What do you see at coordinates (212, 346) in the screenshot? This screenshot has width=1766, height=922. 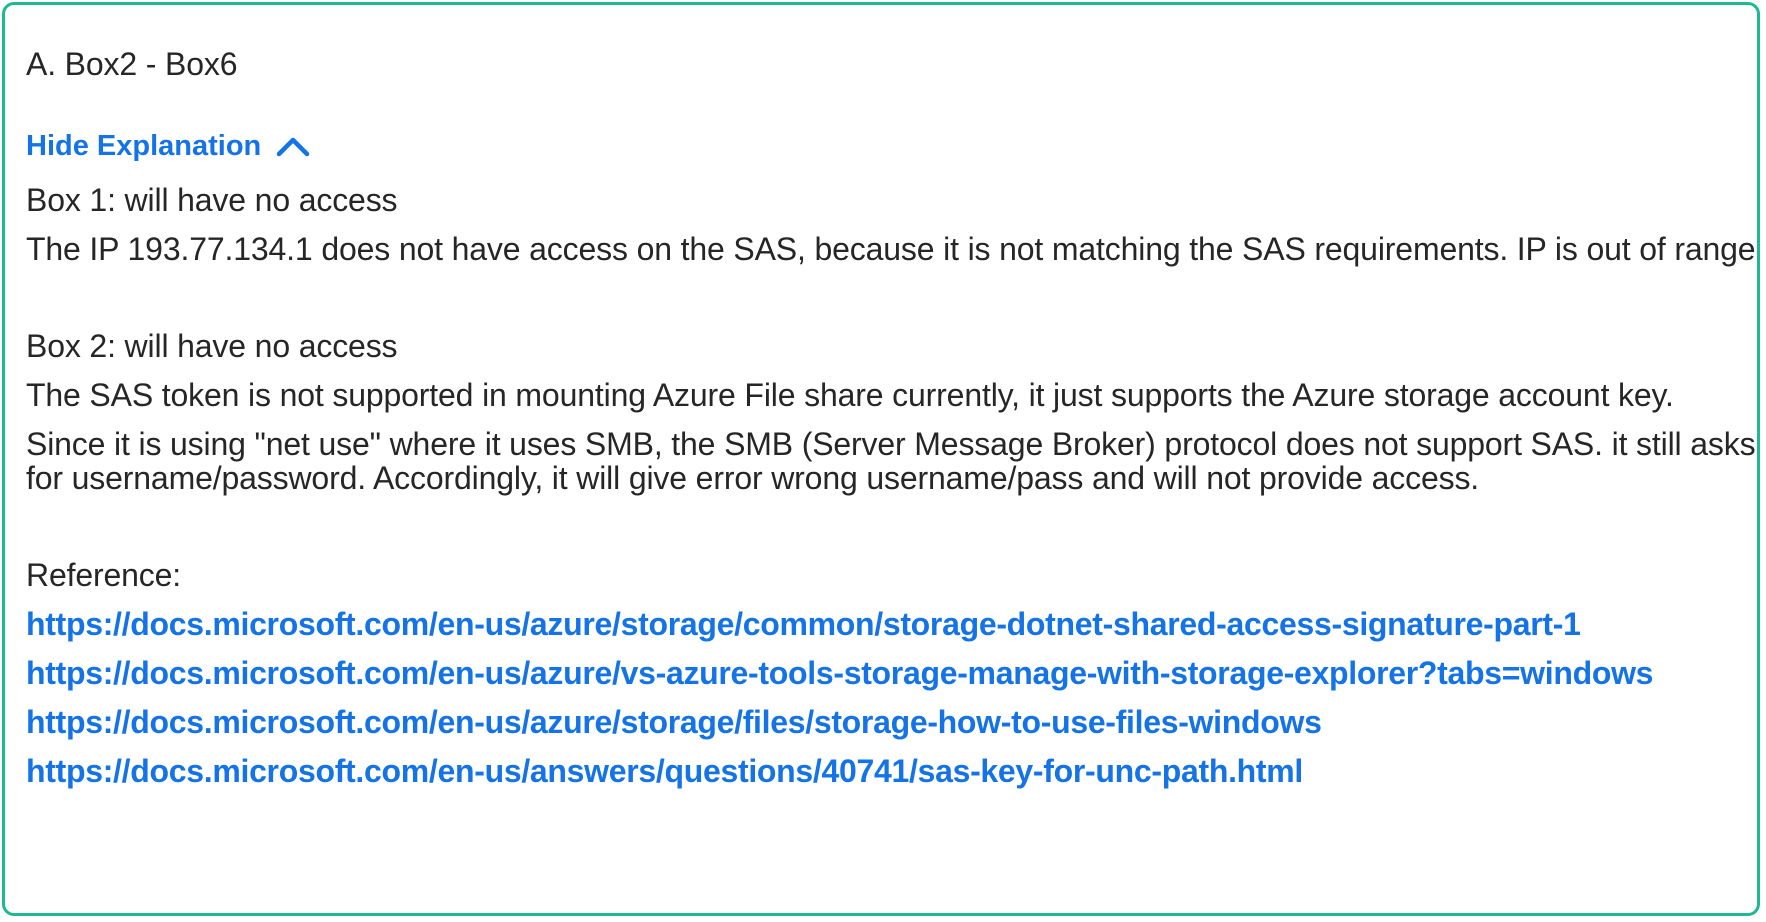 I see `box2-heading: Box 2: will have no access` at bounding box center [212, 346].